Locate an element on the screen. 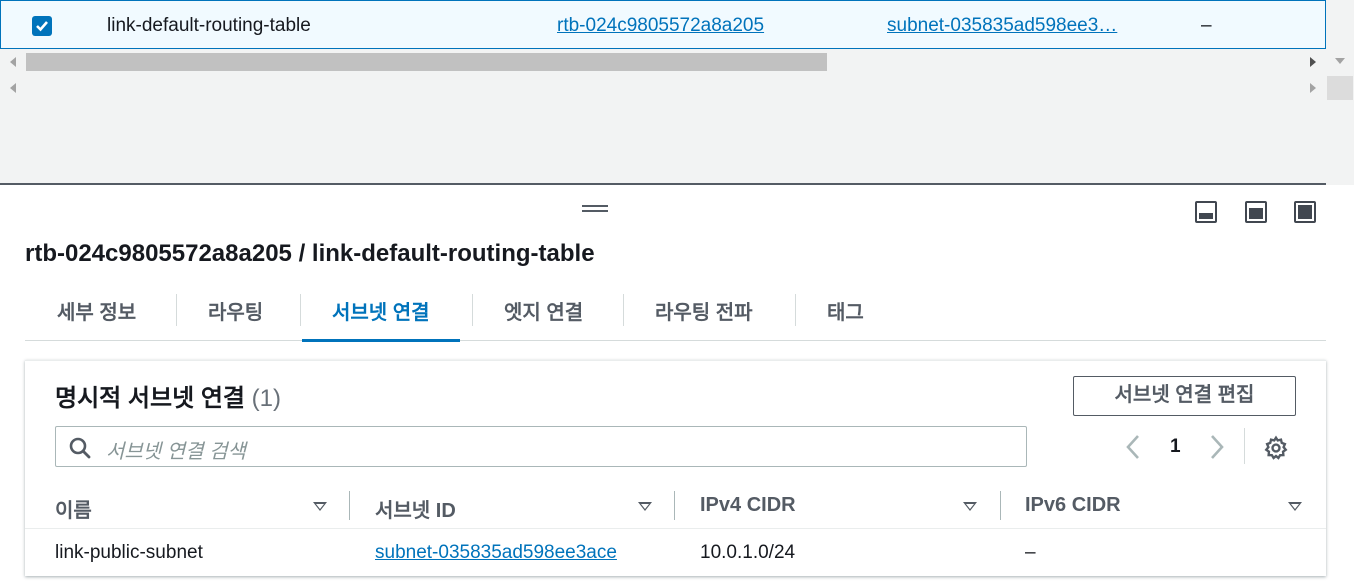  horizontal-scrollbar is located at coordinates (663, 62).